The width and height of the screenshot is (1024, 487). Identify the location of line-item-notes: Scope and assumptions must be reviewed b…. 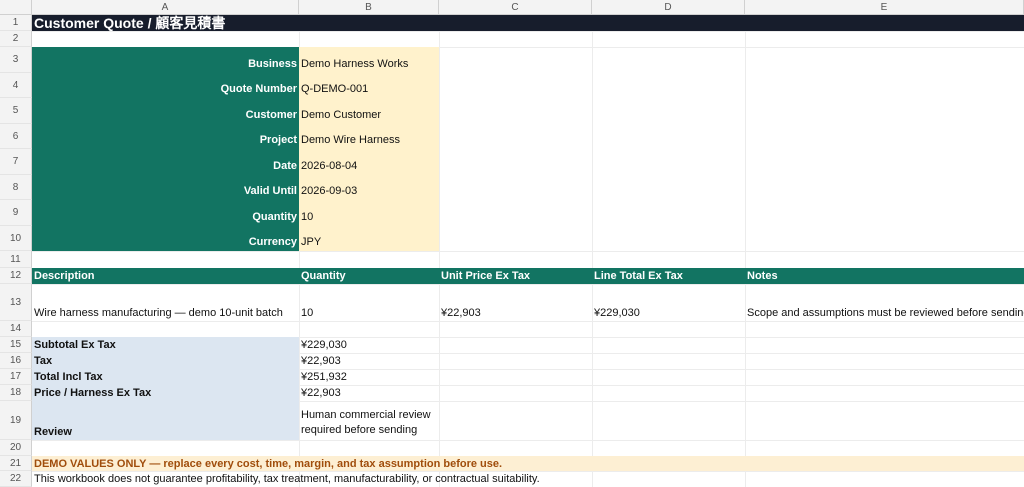
(884, 302).